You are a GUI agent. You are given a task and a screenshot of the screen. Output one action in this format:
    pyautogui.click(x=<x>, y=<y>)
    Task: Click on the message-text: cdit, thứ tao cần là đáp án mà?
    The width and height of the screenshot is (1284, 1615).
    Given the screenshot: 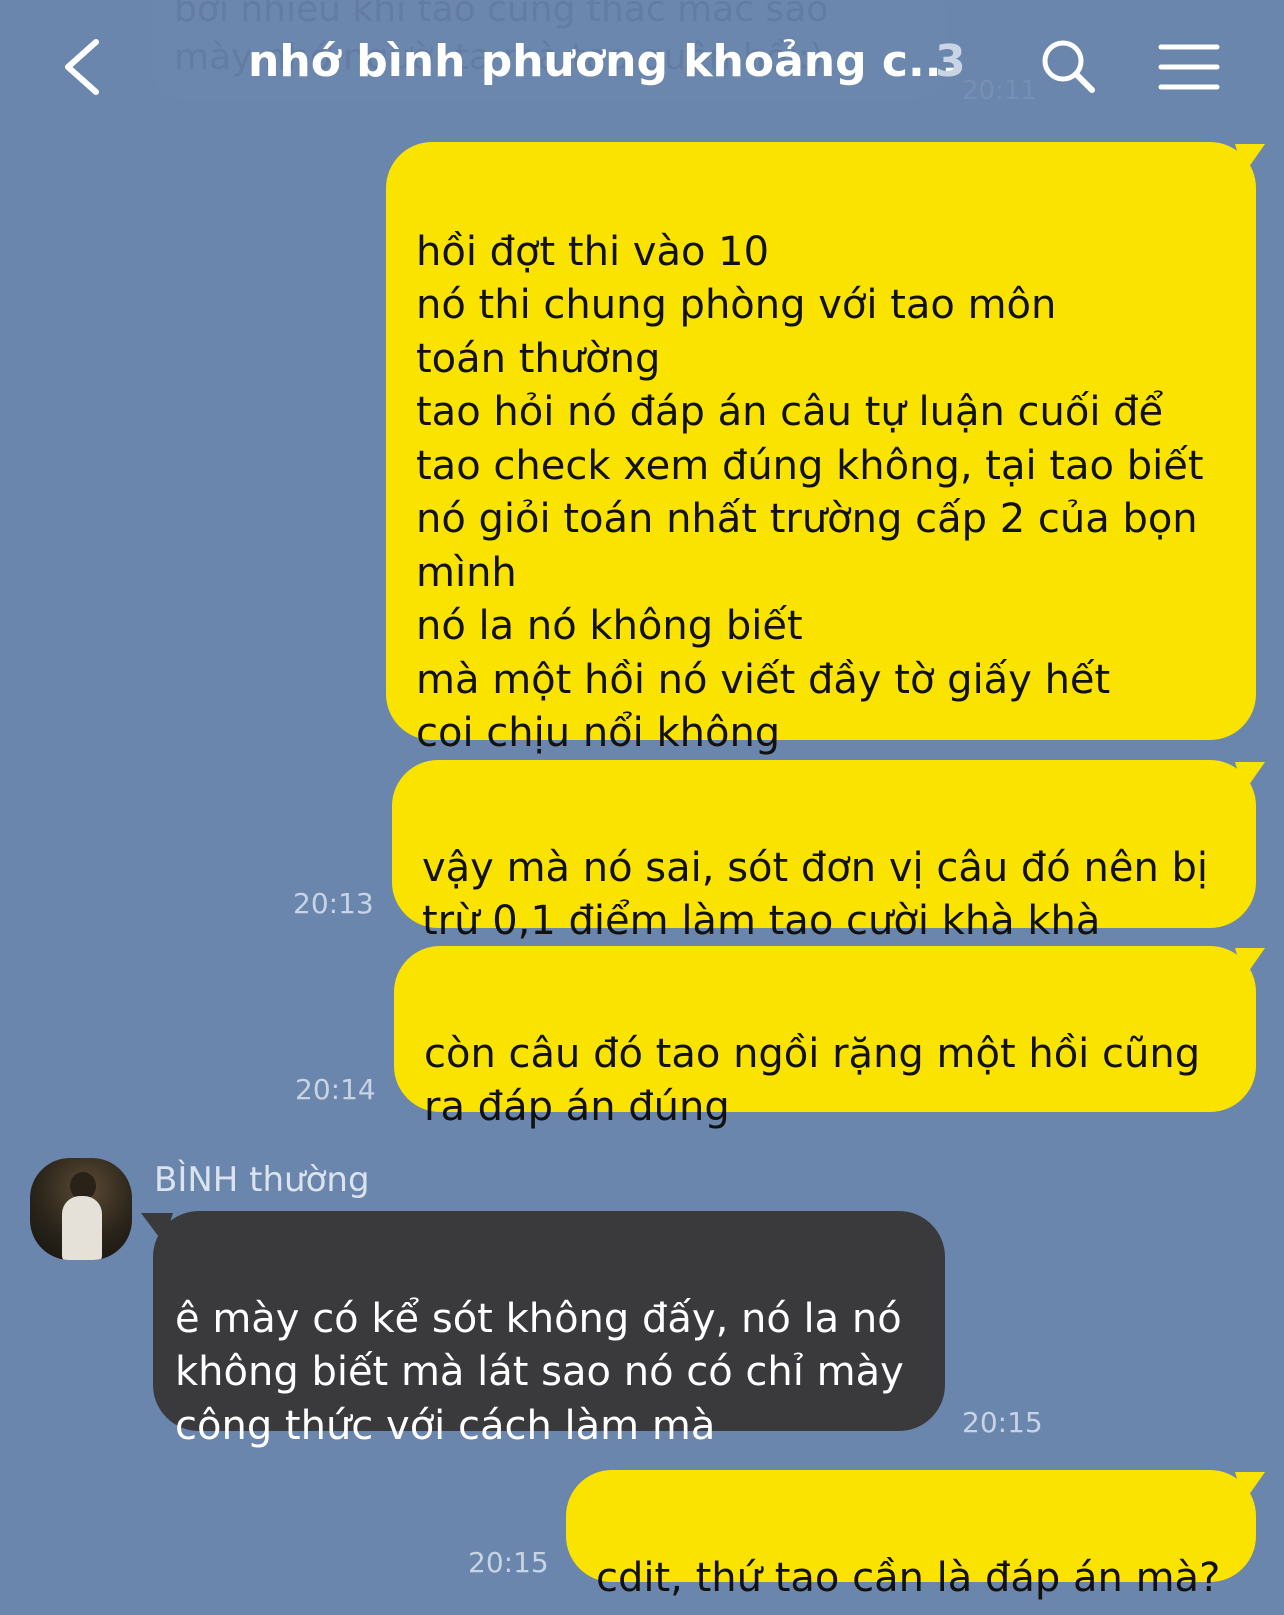 What is the action you would take?
    pyautogui.click(x=908, y=1577)
    